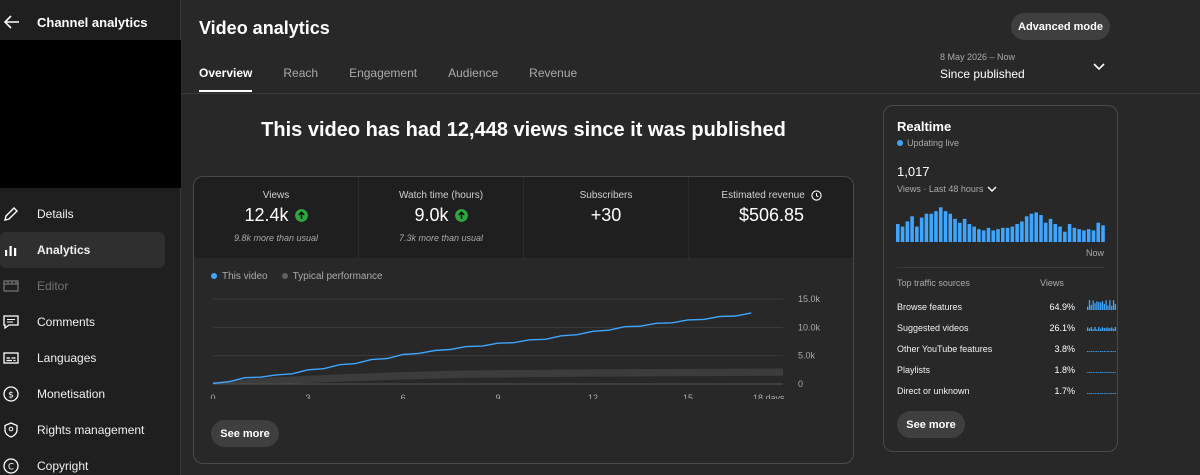 This screenshot has height=475, width=1200. I want to click on realtime-status-text: Updating live, so click(933, 143).